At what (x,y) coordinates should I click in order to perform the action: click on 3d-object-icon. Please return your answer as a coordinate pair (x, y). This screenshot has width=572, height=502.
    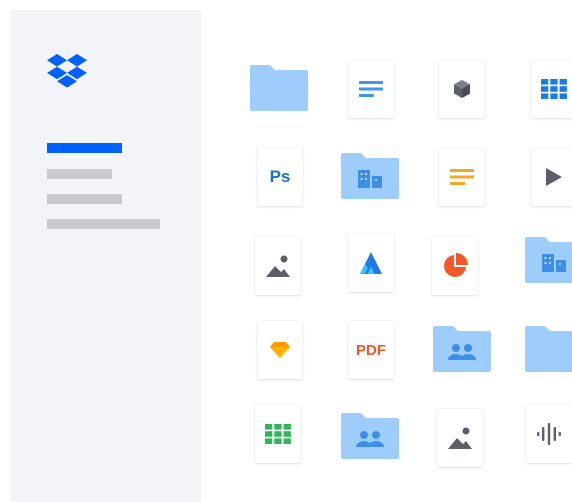
    Looking at the image, I should click on (462, 89).